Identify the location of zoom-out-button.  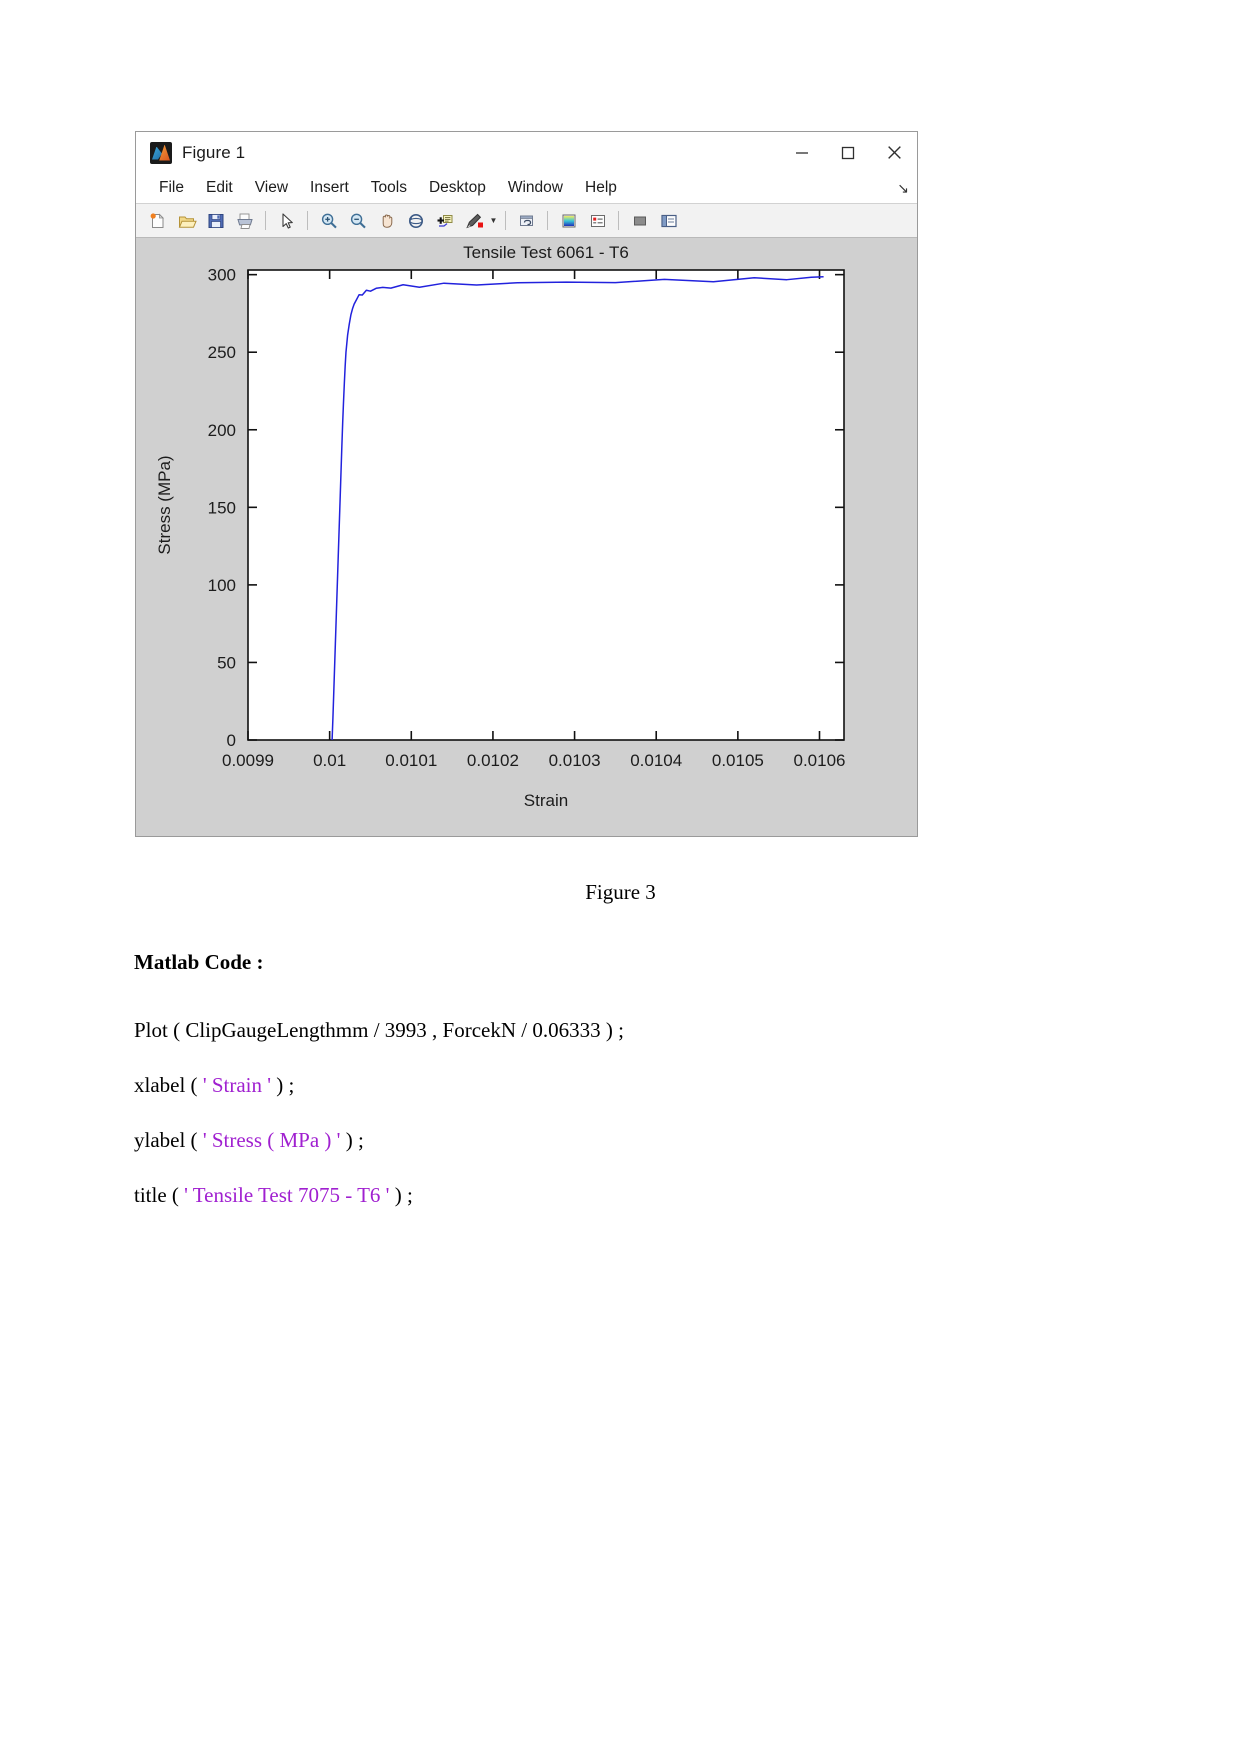
(357, 221).